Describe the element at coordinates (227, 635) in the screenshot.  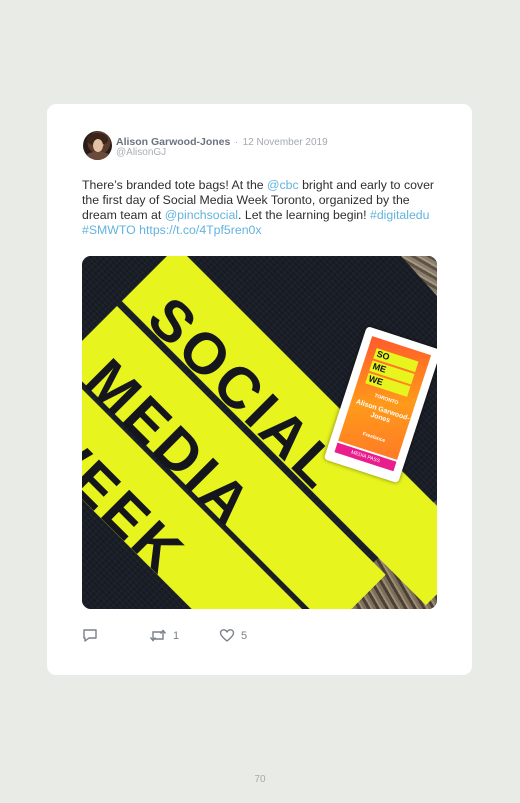
I see `heart-icon` at that location.